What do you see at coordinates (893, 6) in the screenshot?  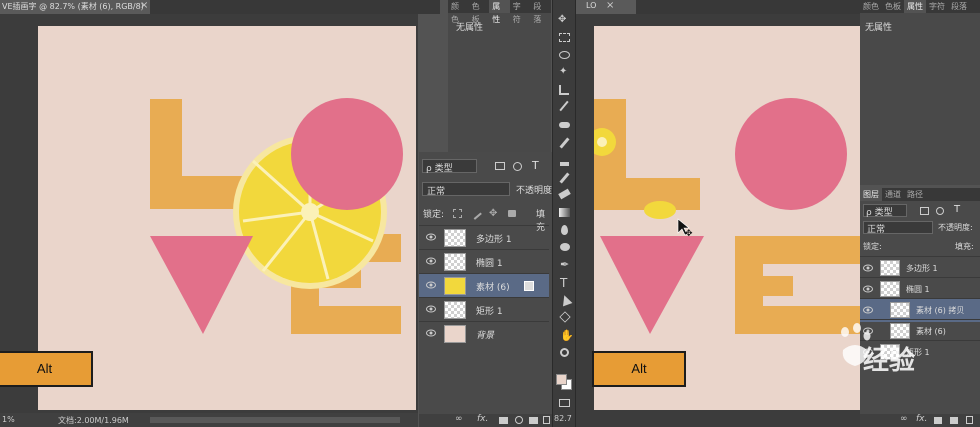 I see `right-tab-swatches: 色板` at bounding box center [893, 6].